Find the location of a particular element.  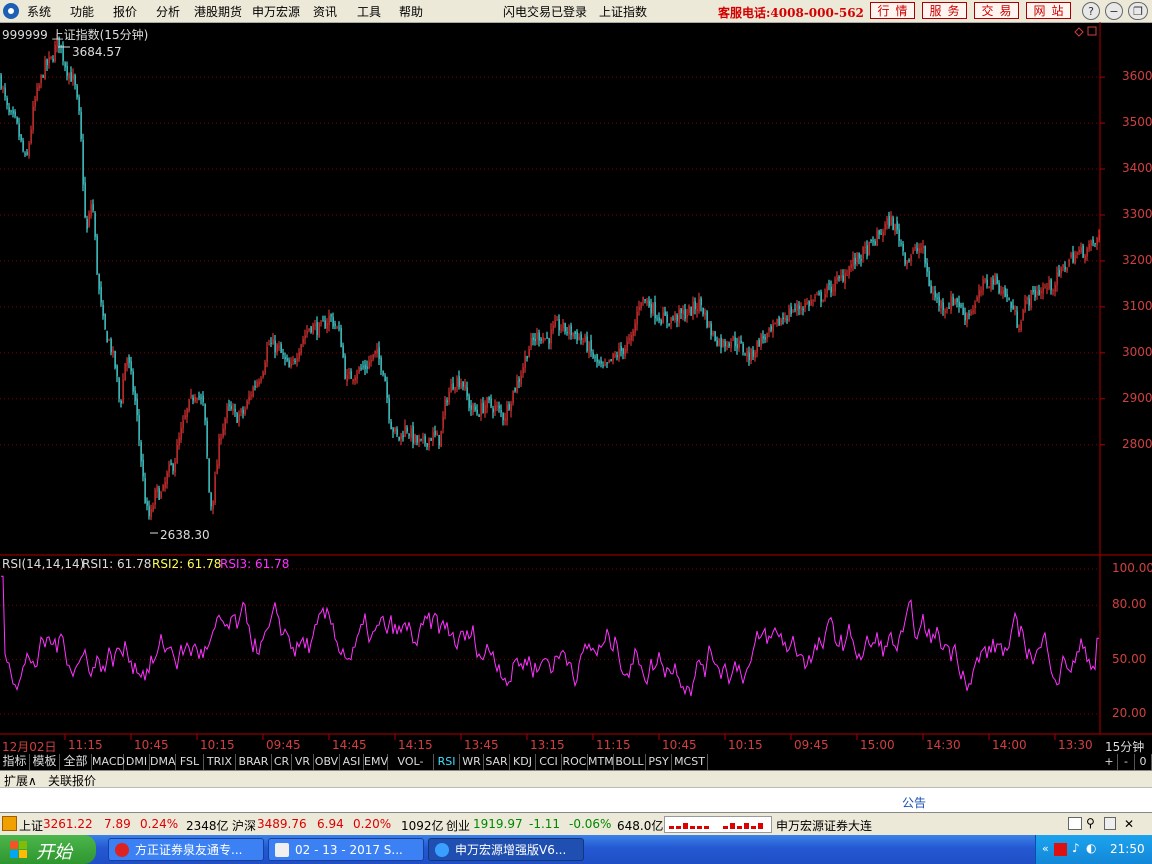

reset-button: 0 is located at coordinates (1143, 762).